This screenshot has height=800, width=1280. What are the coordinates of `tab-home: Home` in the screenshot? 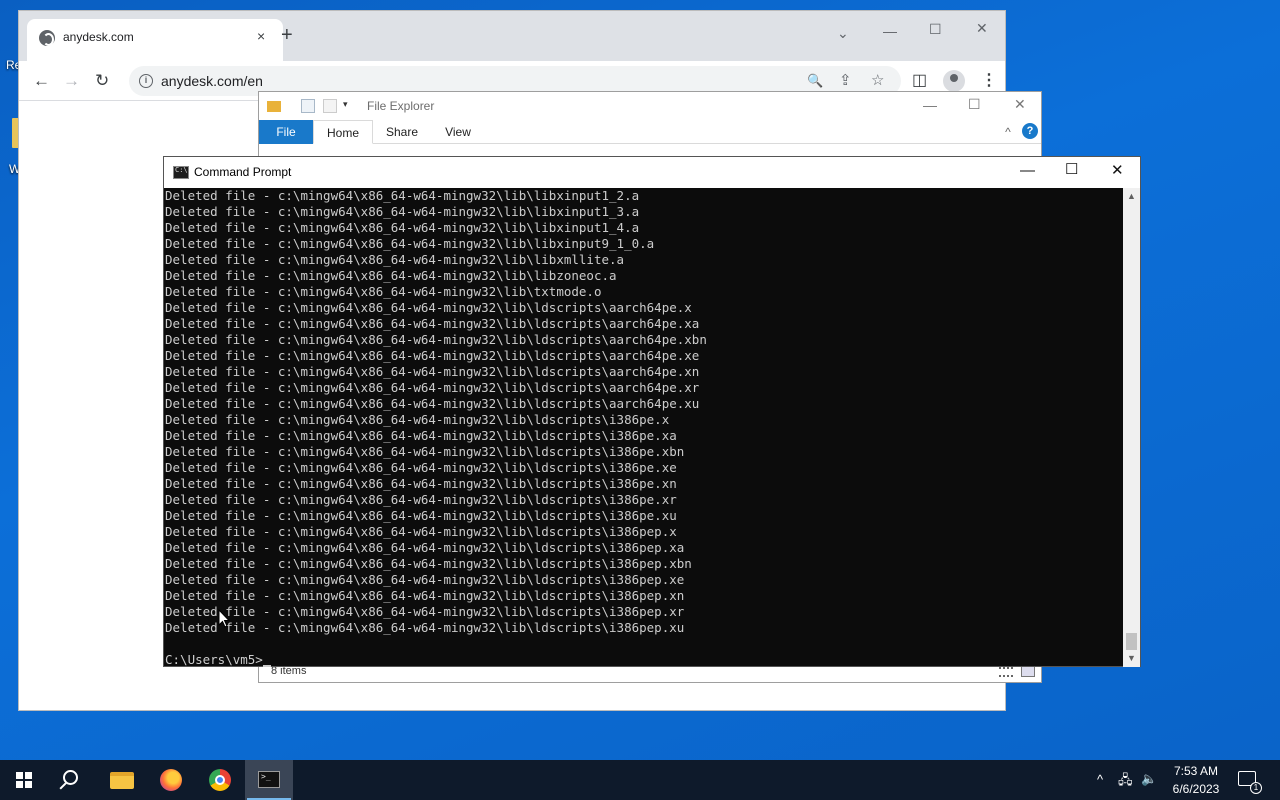 It's located at (343, 132).